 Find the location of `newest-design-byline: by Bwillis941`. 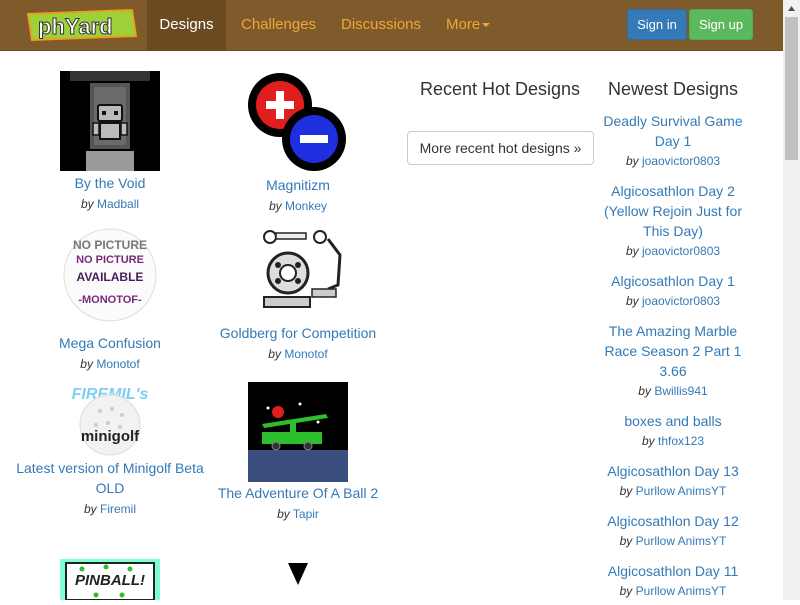

newest-design-byline: by Bwillis941 is located at coordinates (673, 391).